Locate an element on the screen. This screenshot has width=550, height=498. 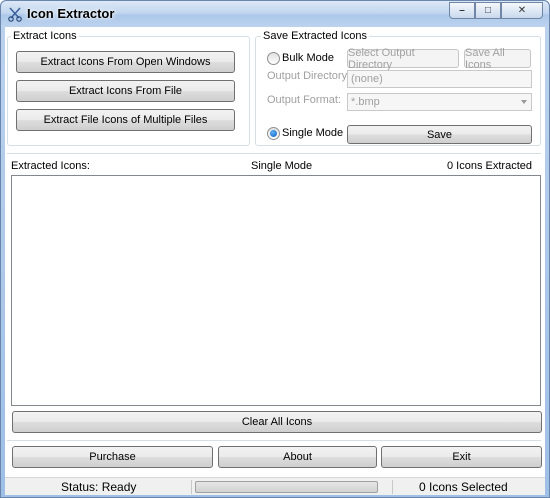
scissors-icon is located at coordinates (15, 14).